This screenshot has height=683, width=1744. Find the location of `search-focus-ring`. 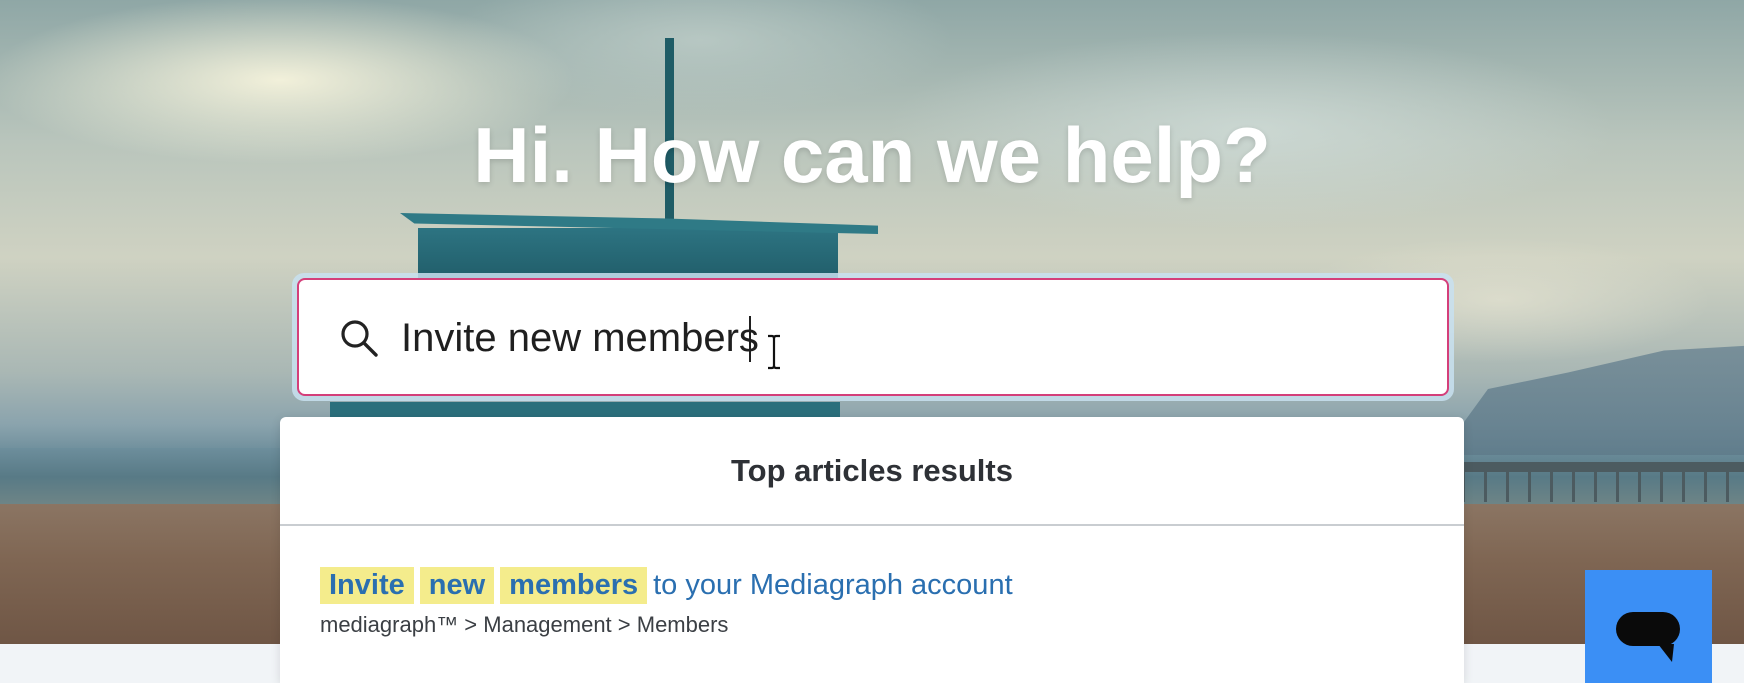

search-focus-ring is located at coordinates (873, 337).